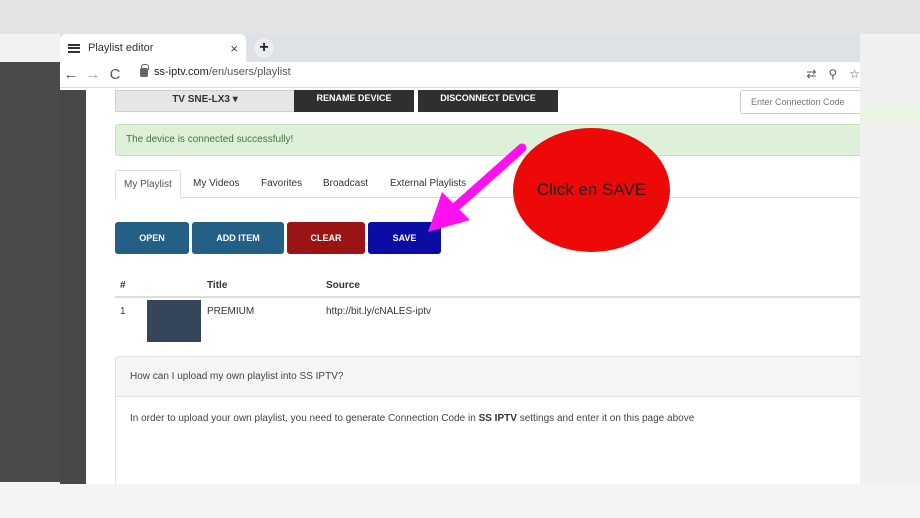 This screenshot has width=920, height=518. I want to click on row-source: http://bit.ly/cNALES-iptv, so click(379, 311).